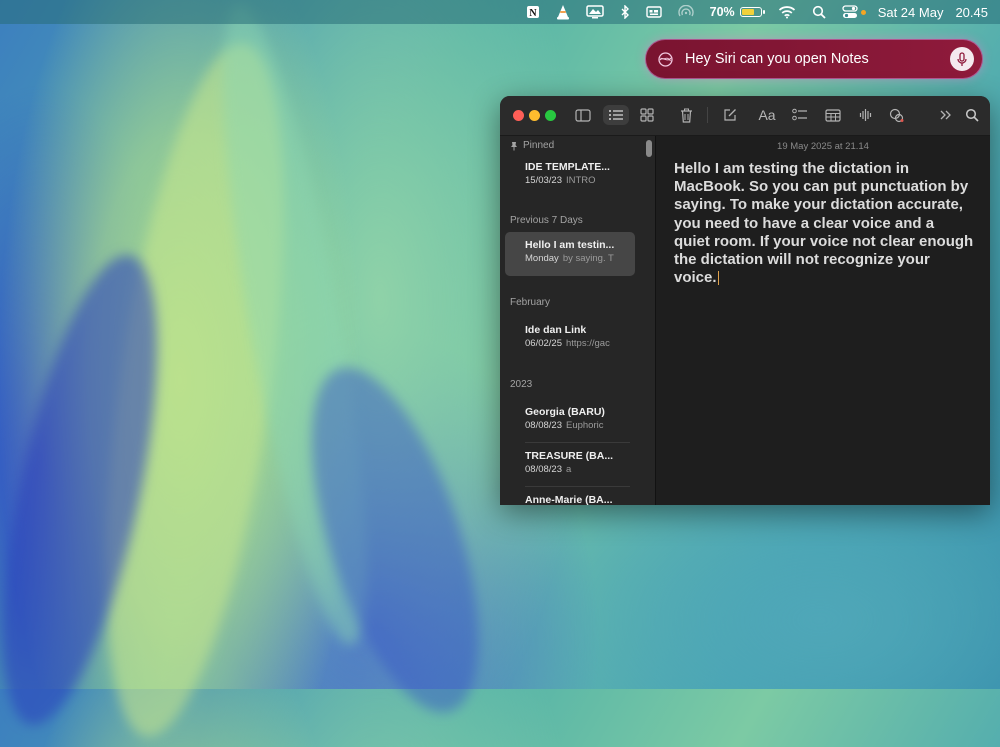 The width and height of the screenshot is (1000, 747). What do you see at coordinates (747, 12) in the screenshot?
I see `battery-fill` at bounding box center [747, 12].